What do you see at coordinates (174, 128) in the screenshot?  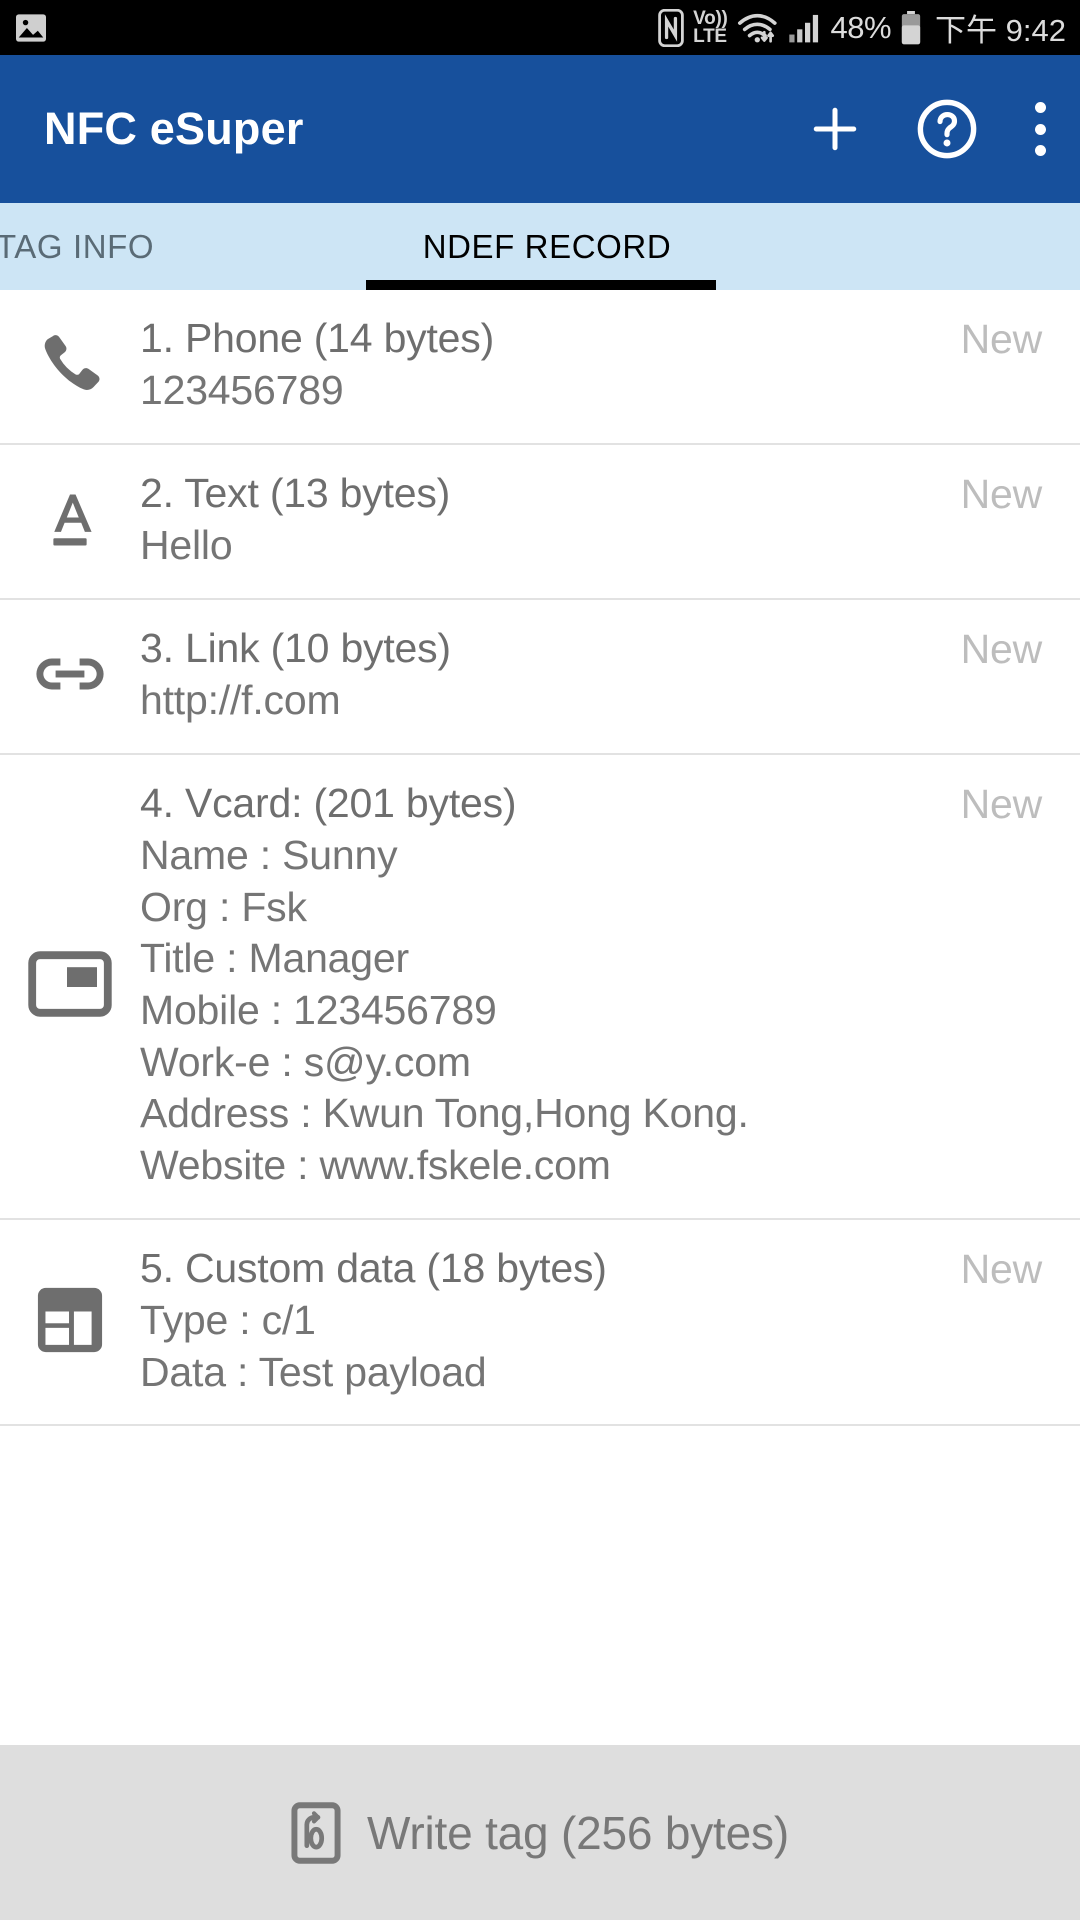 I see `page-title: NFC eSuper` at bounding box center [174, 128].